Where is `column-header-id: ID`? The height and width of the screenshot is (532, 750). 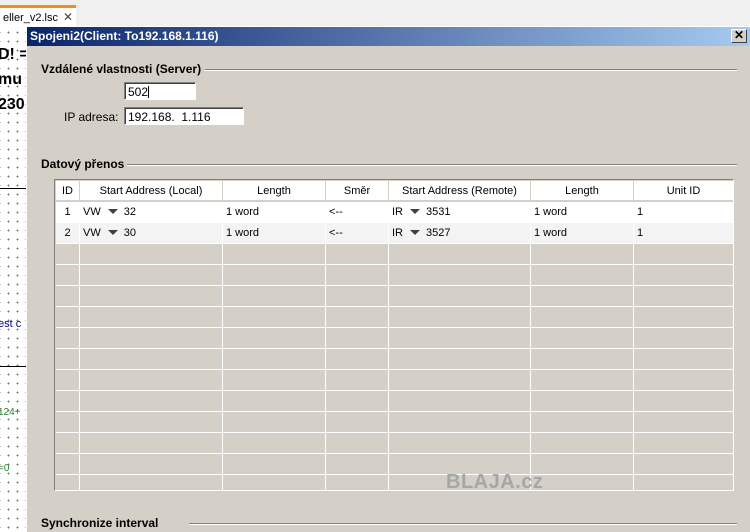
column-header-id: ID is located at coordinates (68, 191).